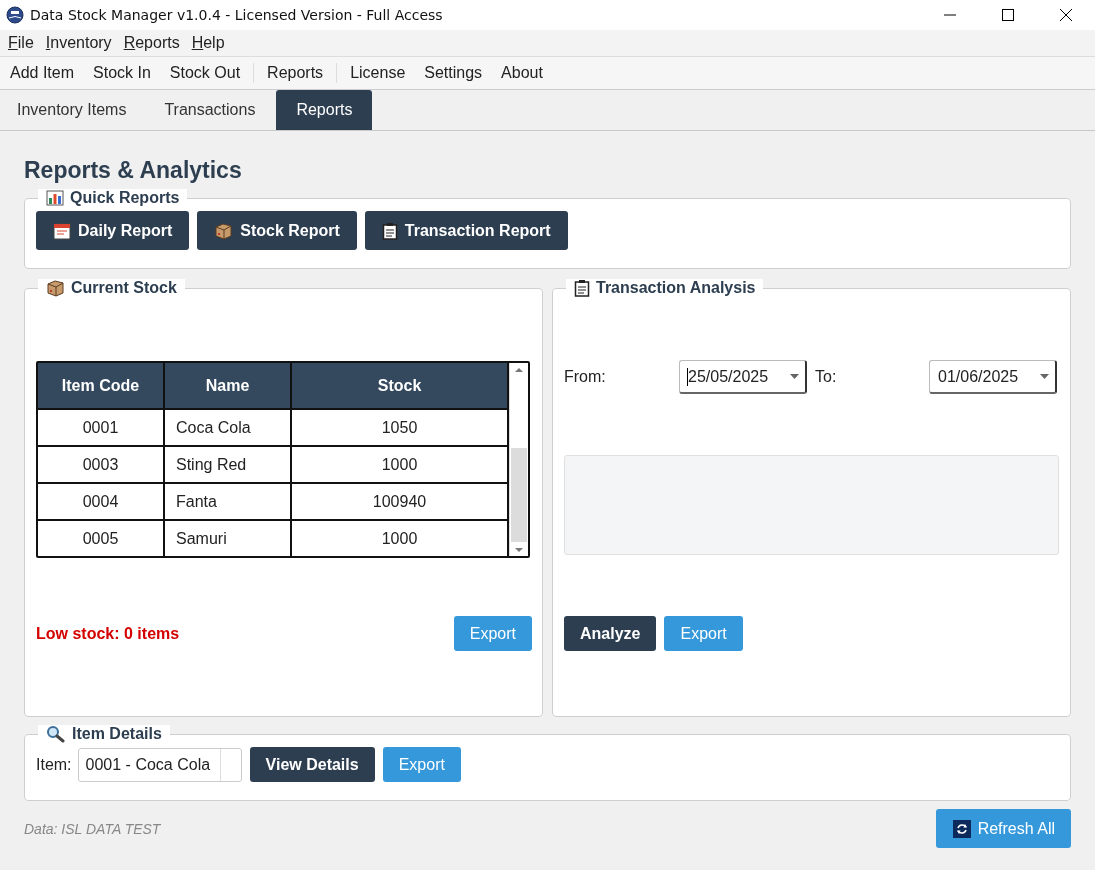 This screenshot has width=1095, height=870. Describe the element at coordinates (113, 230) in the screenshot. I see `report-button: Daily Report` at that location.